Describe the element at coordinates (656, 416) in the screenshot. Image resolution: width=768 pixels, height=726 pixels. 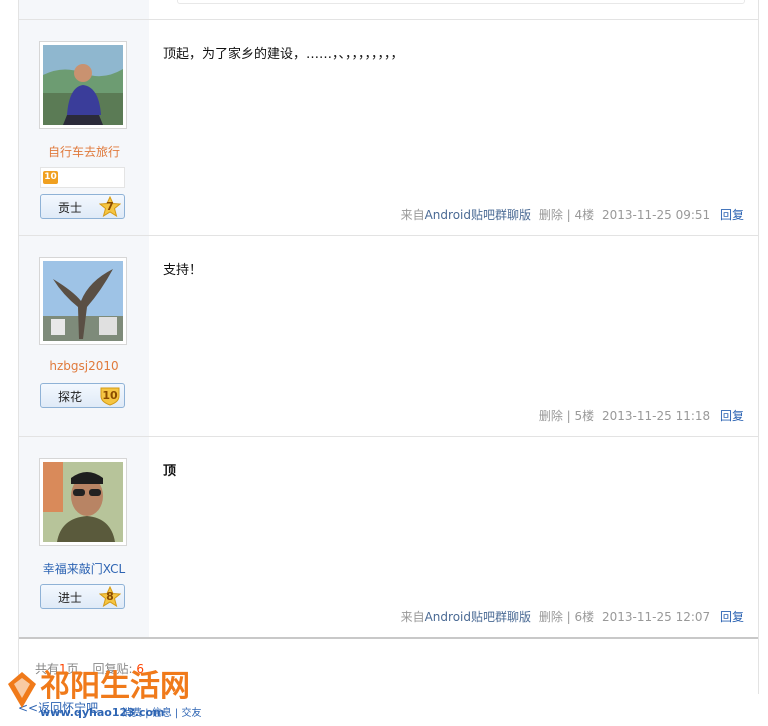
I see `post-time: 2013-11-25 11:18` at that location.